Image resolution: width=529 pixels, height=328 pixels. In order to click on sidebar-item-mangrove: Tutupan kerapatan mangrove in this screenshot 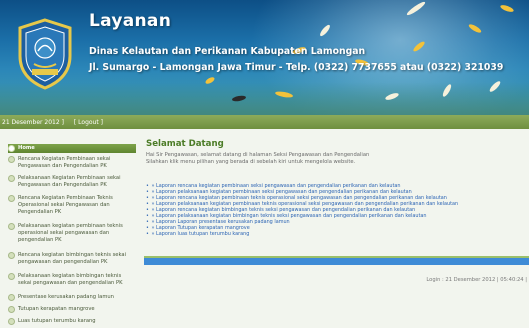, I will do `click(72, 309)`.